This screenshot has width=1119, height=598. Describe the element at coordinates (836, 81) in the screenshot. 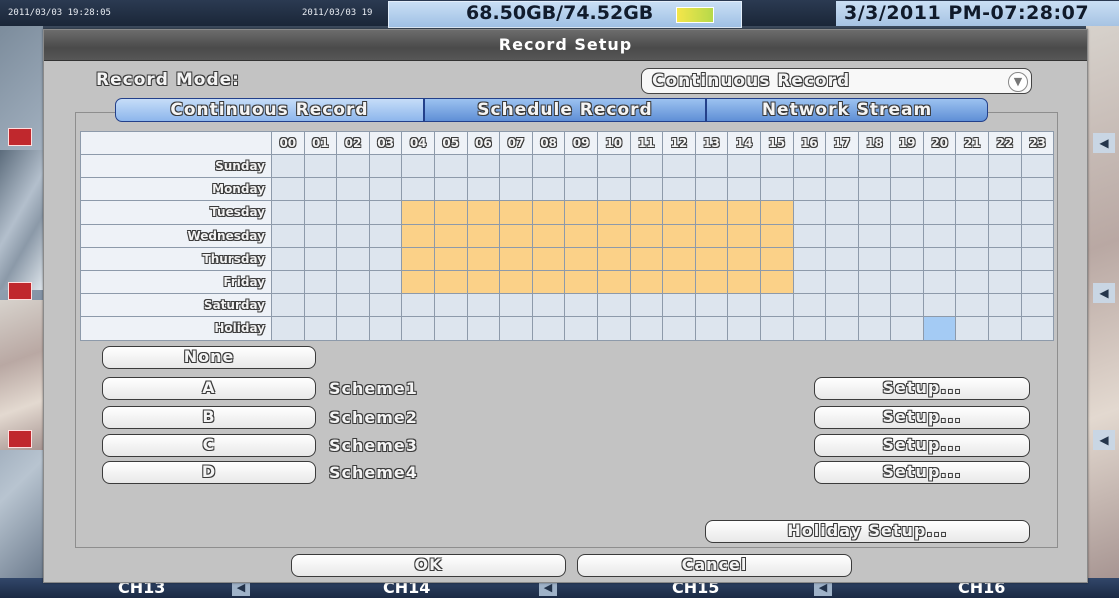

I see `record-mode-select: Continuous Record ▼` at that location.